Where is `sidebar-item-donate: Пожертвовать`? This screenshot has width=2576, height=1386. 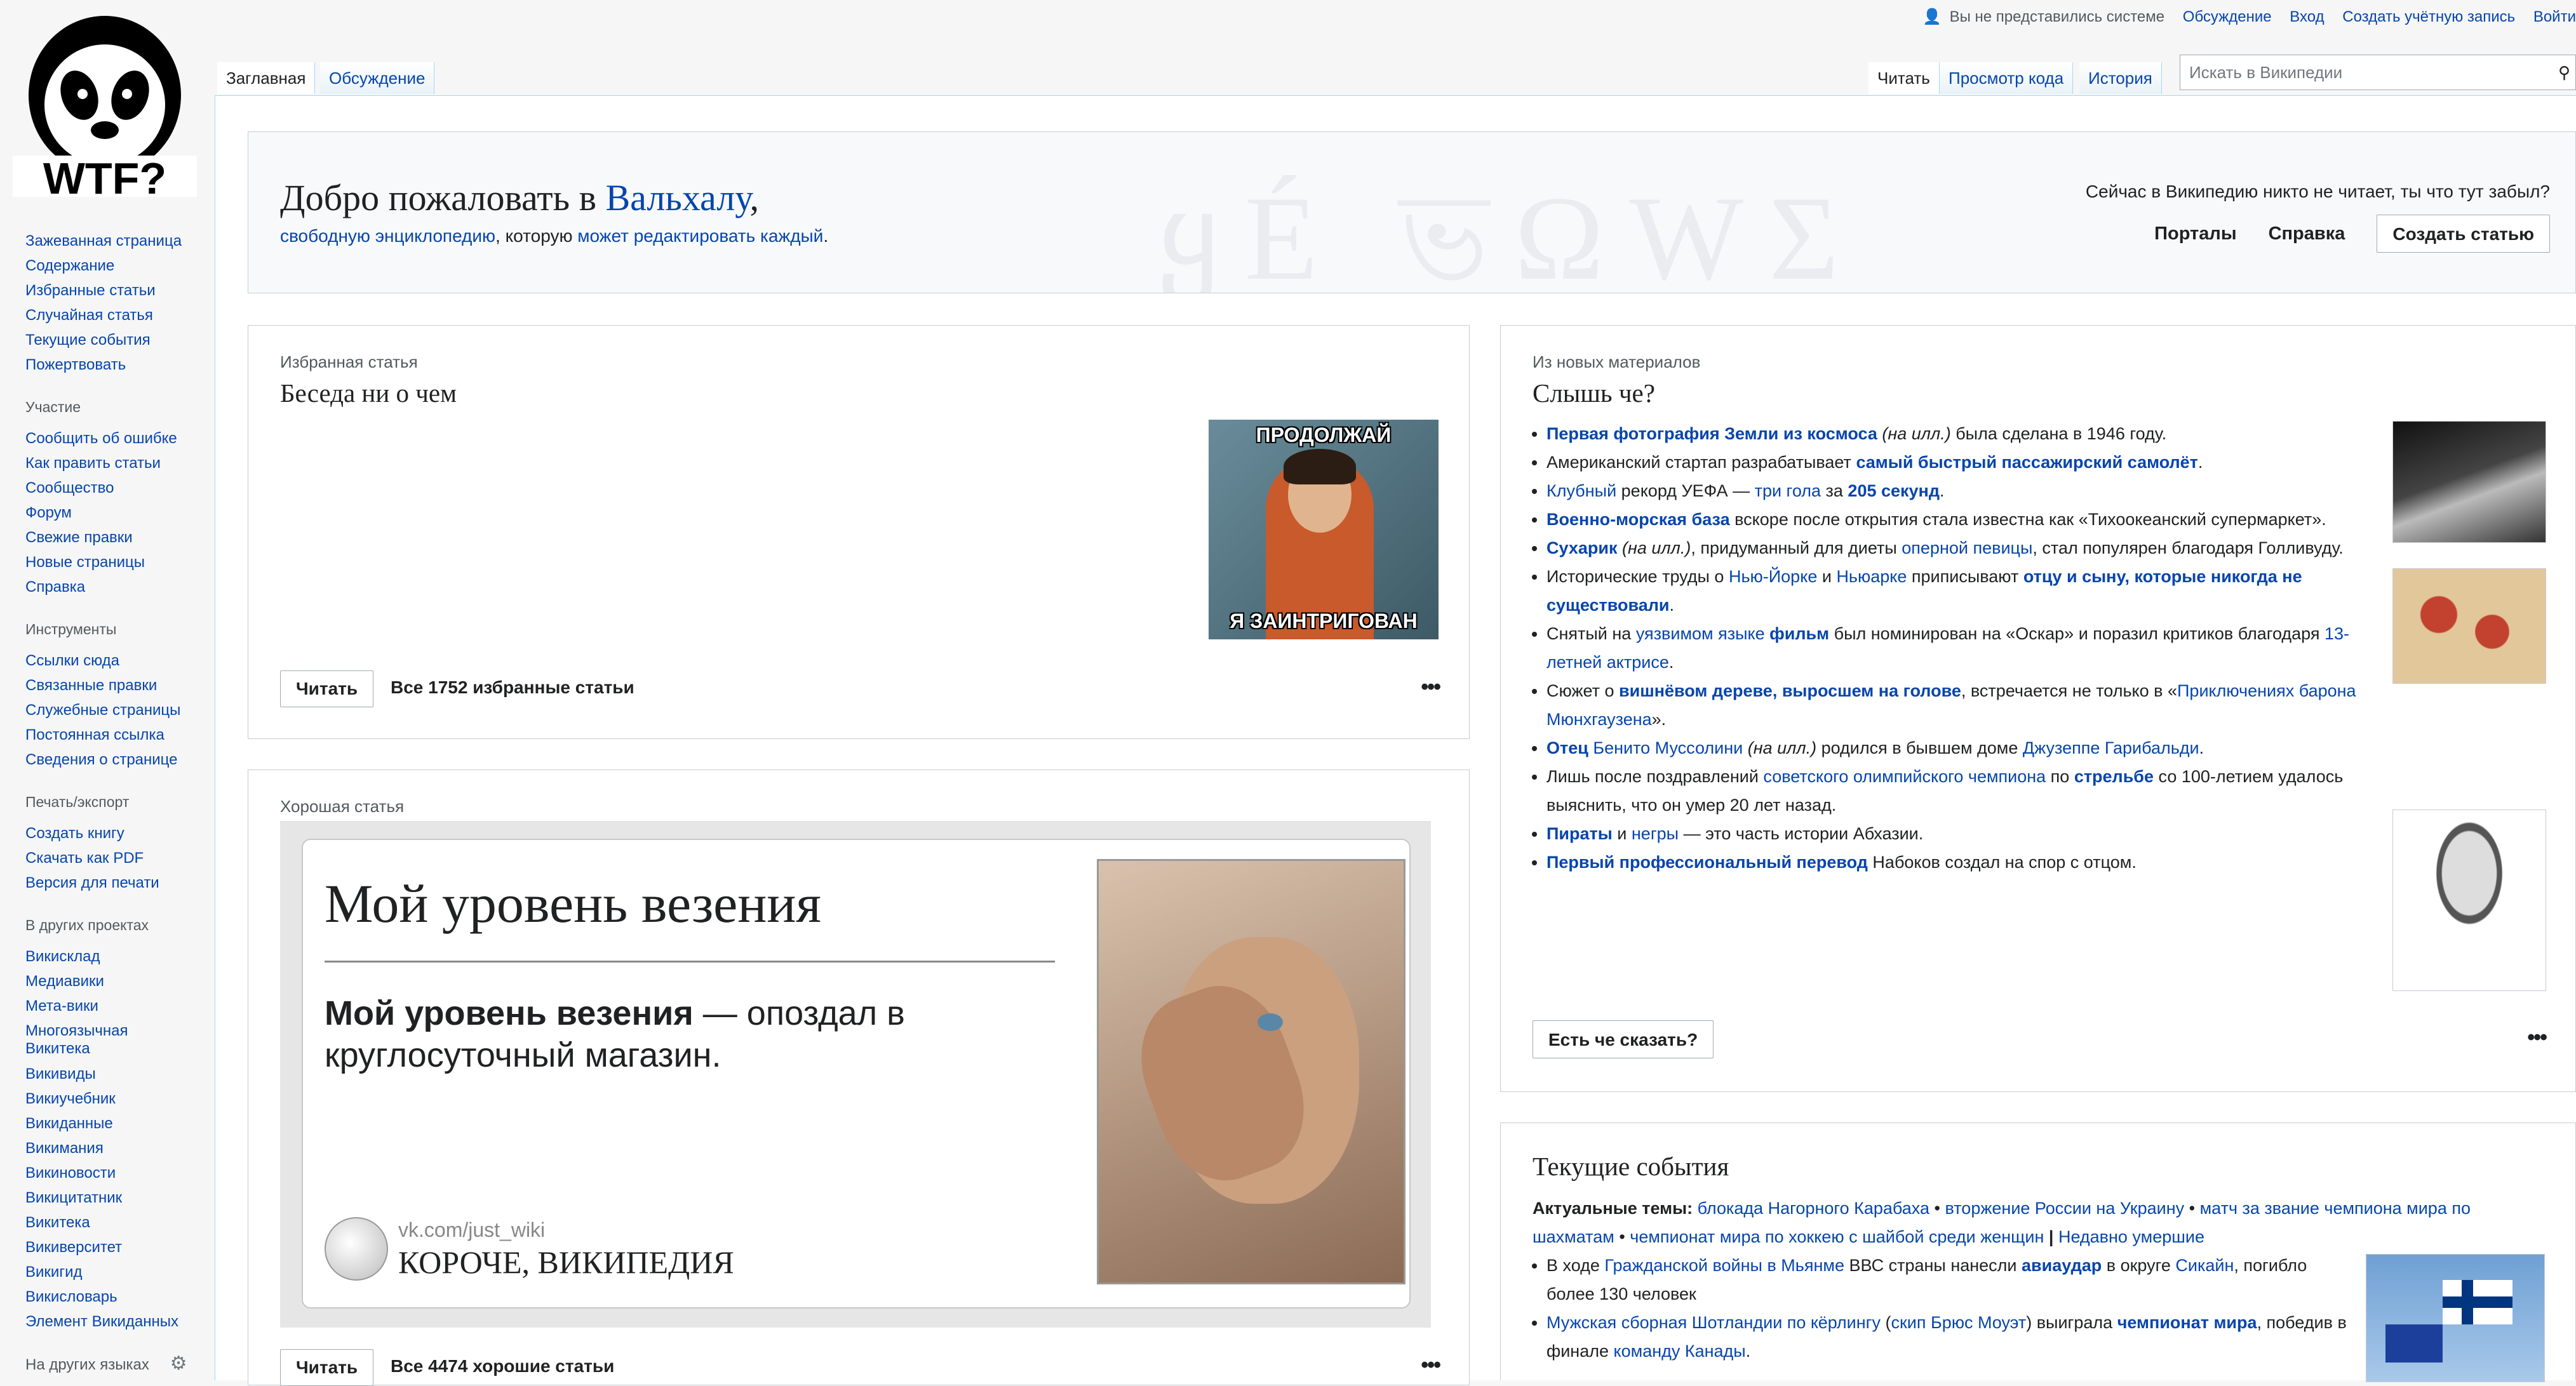
sidebar-item-donate: Пожертвовать is located at coordinates (117, 364).